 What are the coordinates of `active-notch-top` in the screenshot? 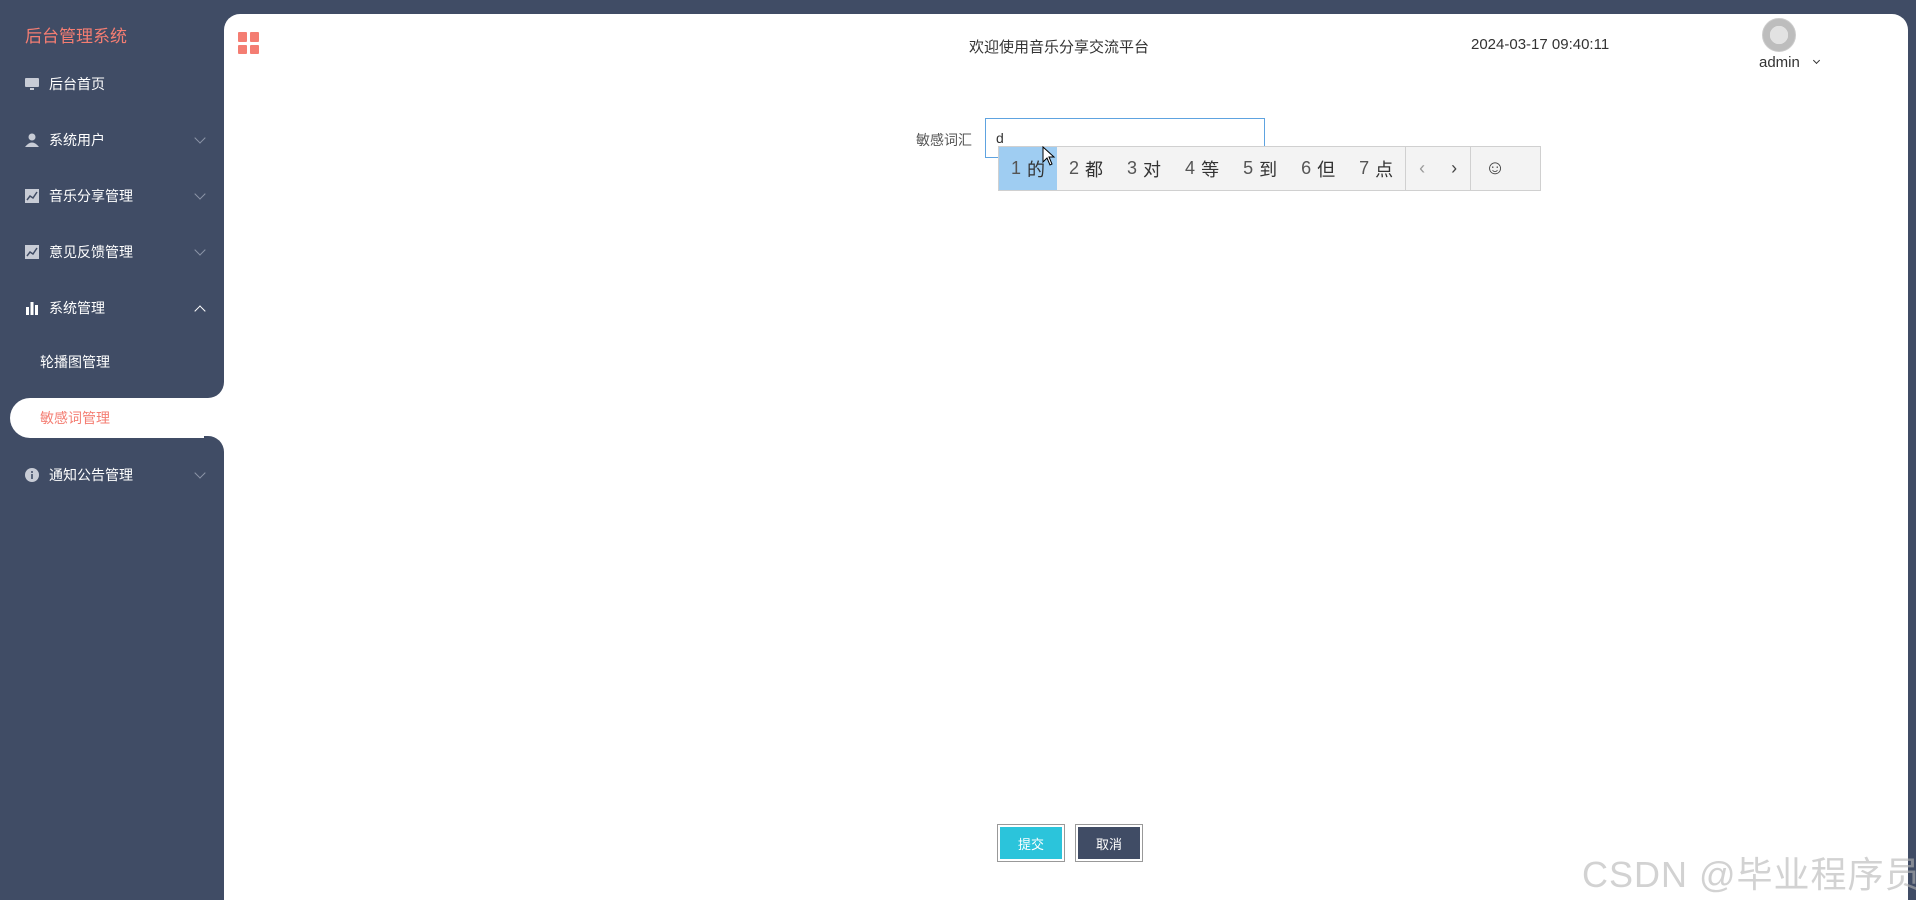 It's located at (214, 388).